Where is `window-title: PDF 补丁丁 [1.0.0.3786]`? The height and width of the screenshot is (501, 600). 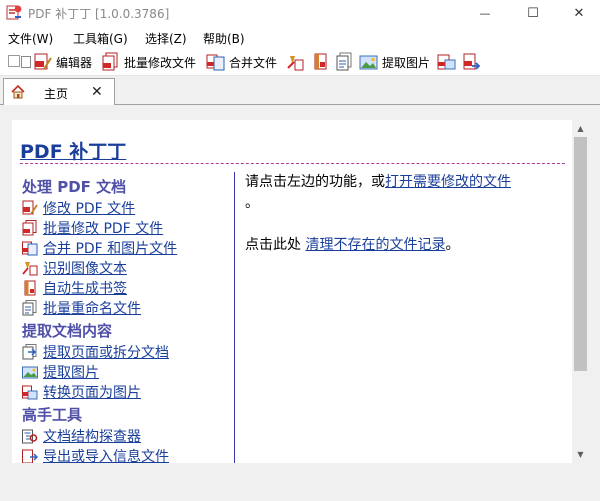 window-title: PDF 补丁丁 [1.0.0.3786] is located at coordinates (99, 14).